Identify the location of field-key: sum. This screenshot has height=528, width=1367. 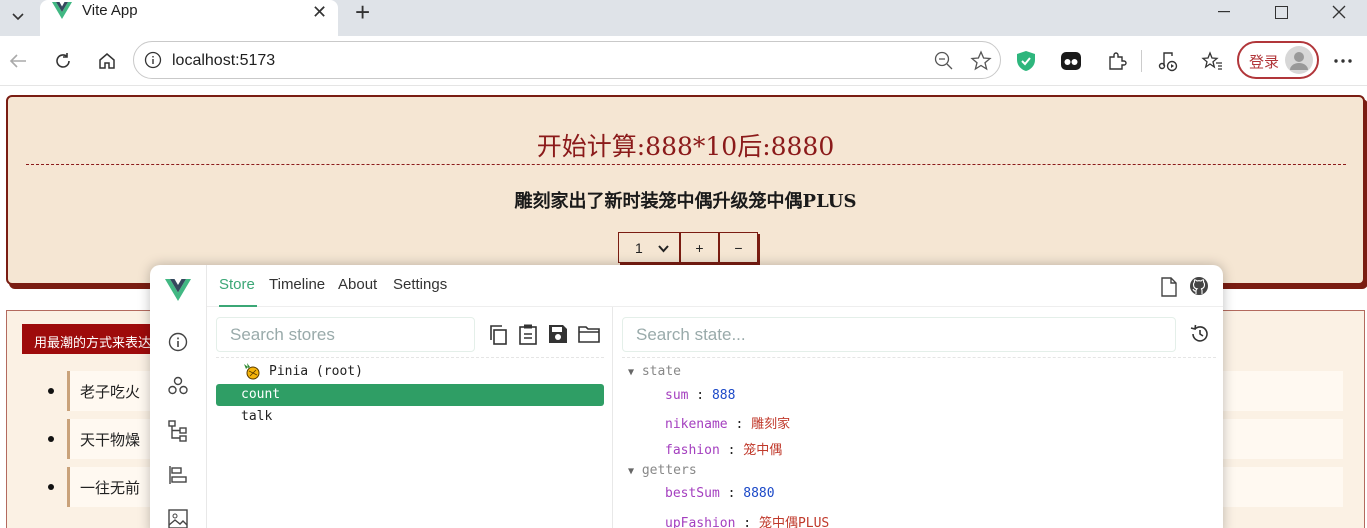
(677, 395).